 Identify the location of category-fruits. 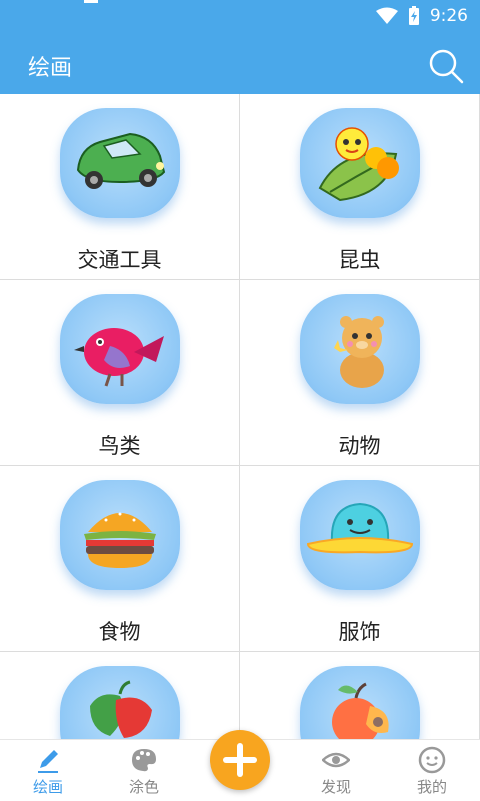
(360, 695).